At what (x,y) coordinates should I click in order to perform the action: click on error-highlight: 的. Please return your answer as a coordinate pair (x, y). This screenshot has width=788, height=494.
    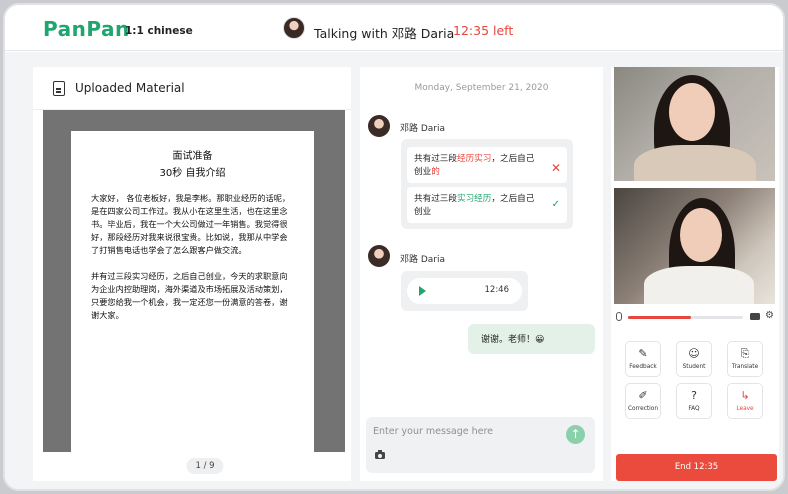
    Looking at the image, I should click on (435, 172).